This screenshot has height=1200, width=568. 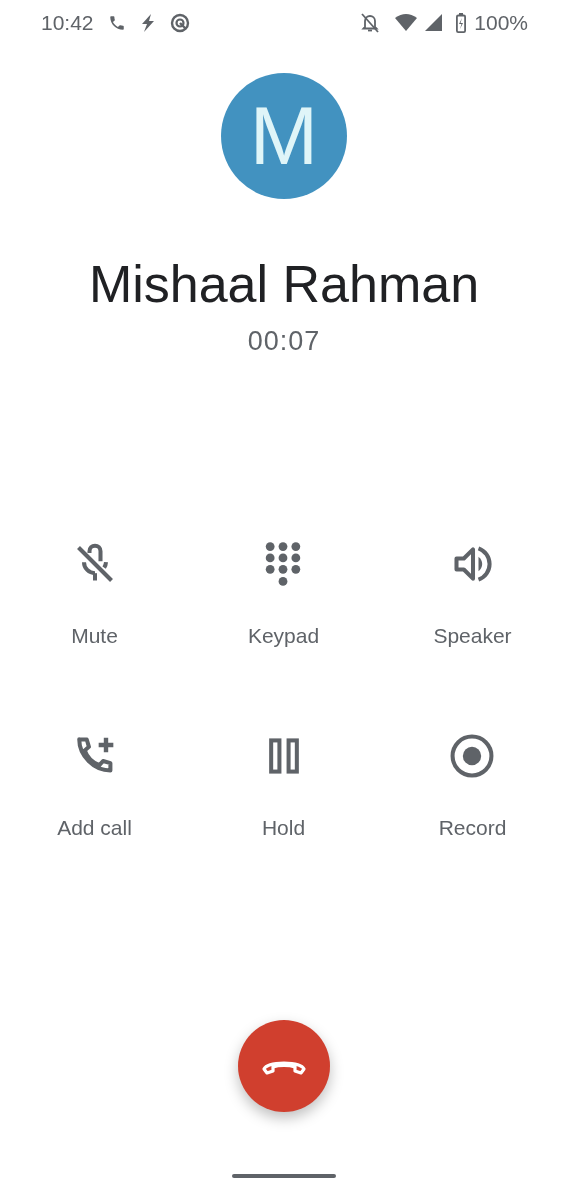 What do you see at coordinates (472, 788) in the screenshot?
I see `call-action-button: Record` at bounding box center [472, 788].